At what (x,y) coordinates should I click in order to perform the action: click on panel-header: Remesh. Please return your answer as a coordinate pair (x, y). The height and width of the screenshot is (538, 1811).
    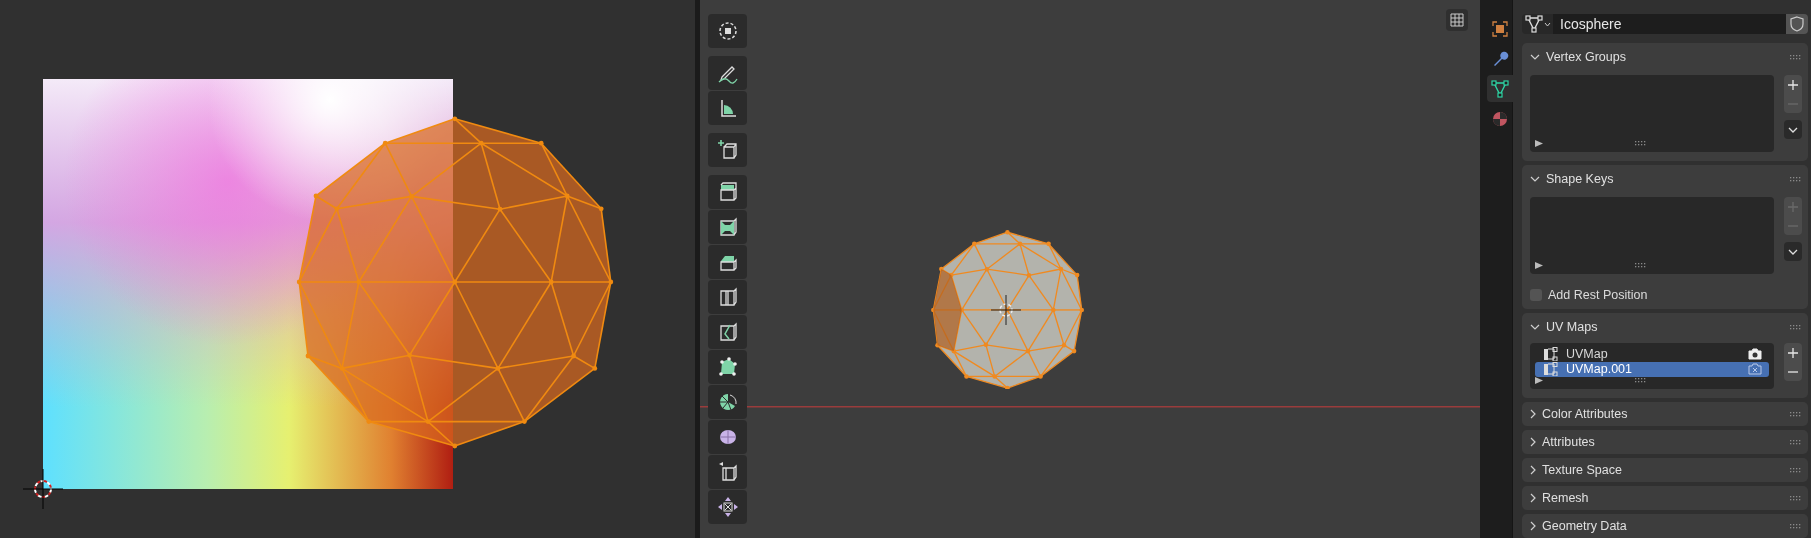
    Looking at the image, I should click on (1666, 498).